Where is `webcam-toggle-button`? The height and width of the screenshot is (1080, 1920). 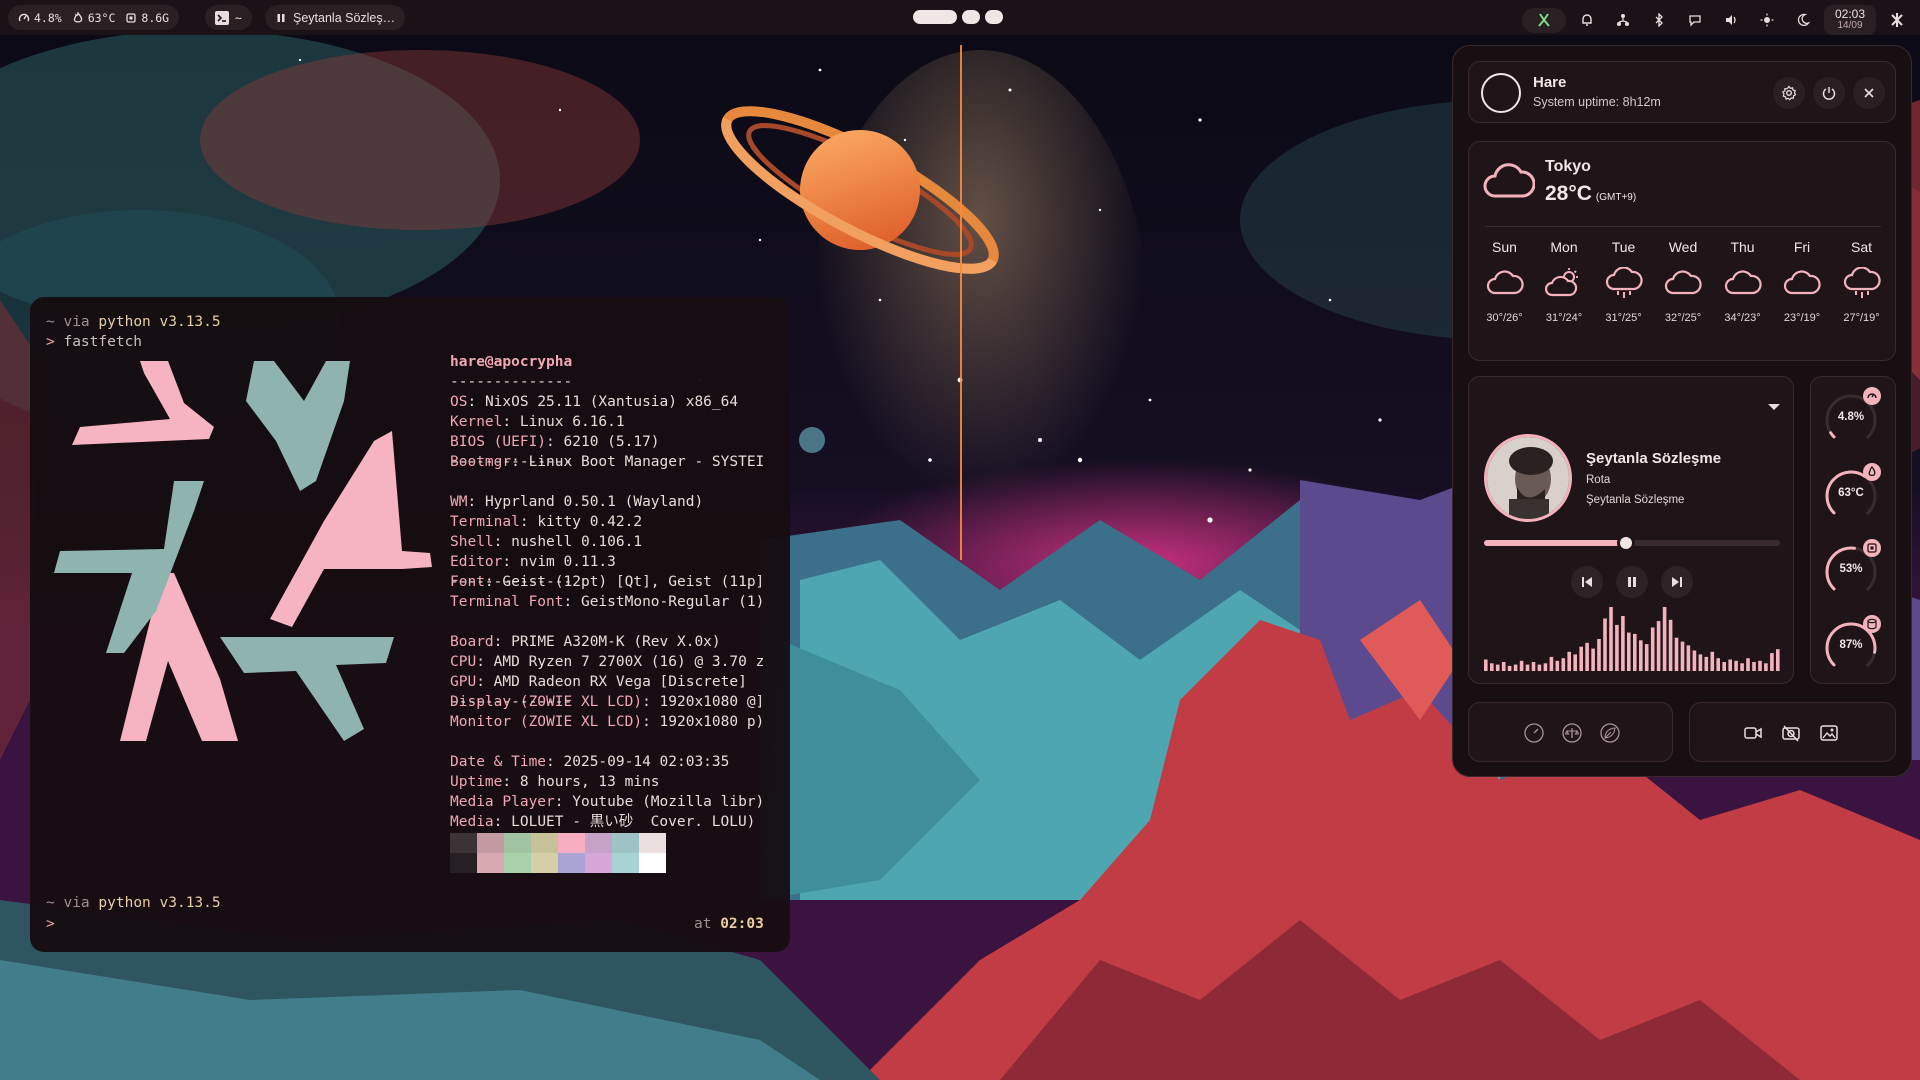 webcam-toggle-button is located at coordinates (1791, 733).